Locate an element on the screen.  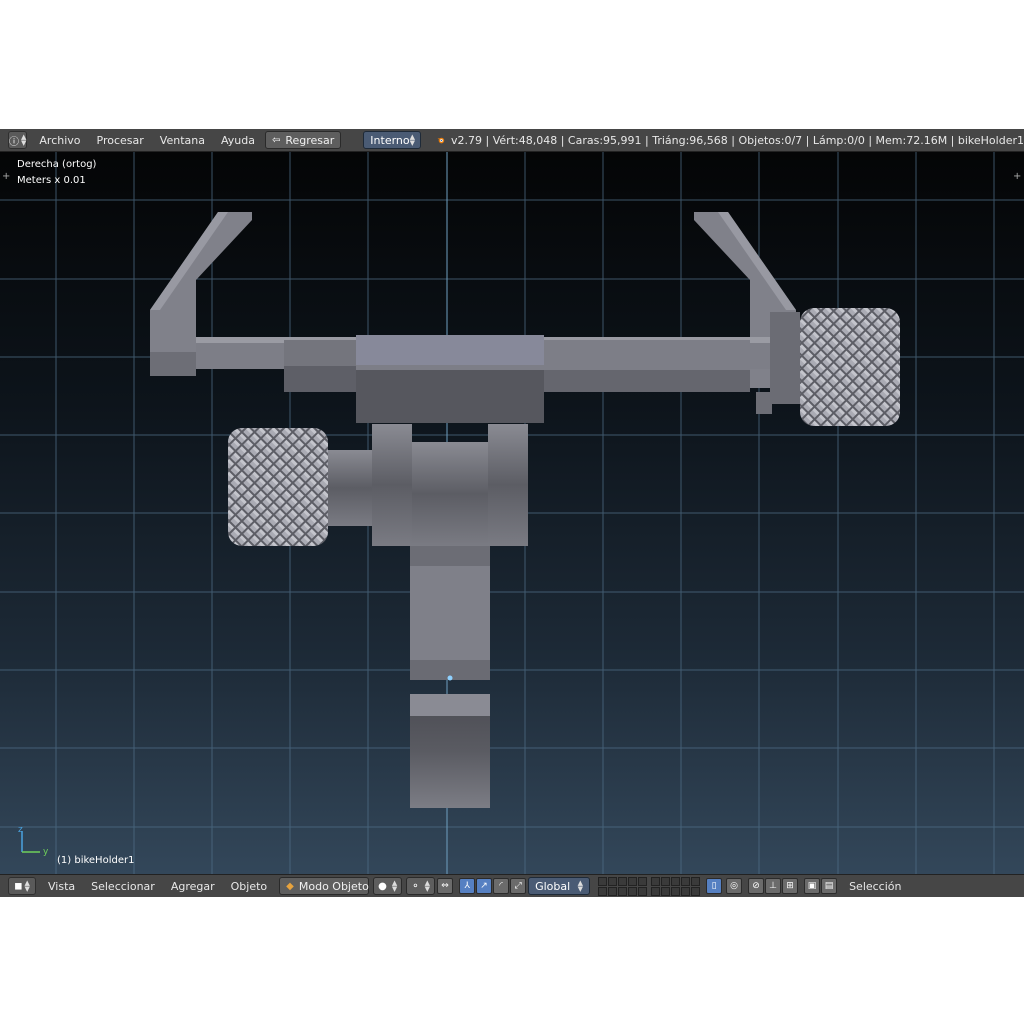
menu-vista: Vista is located at coordinates (61, 886).